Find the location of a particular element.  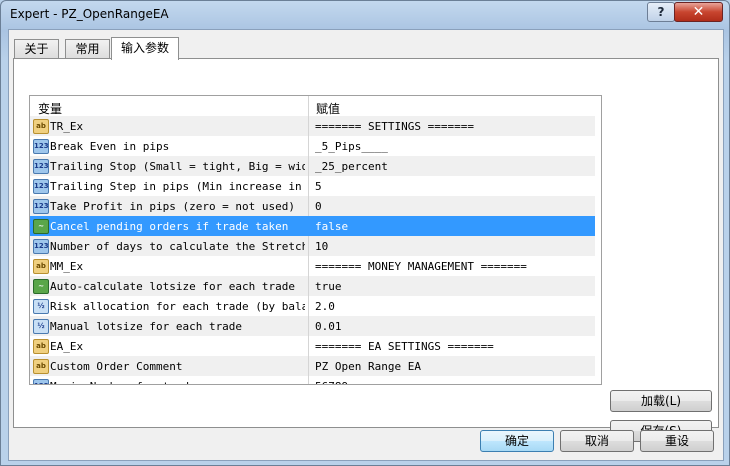

parameter-value: true is located at coordinates (328, 286).